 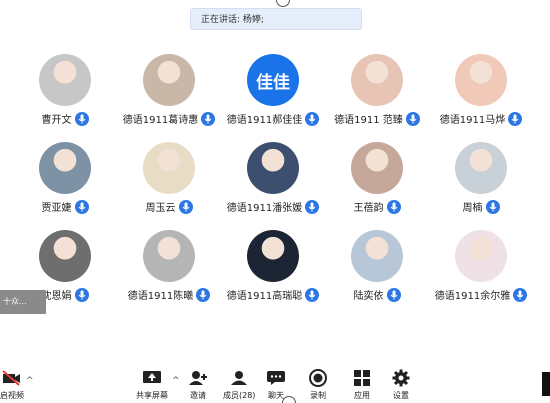 I want to click on participant-tile: 佳佳德语1911郝佳佳, so click(x=273, y=94).